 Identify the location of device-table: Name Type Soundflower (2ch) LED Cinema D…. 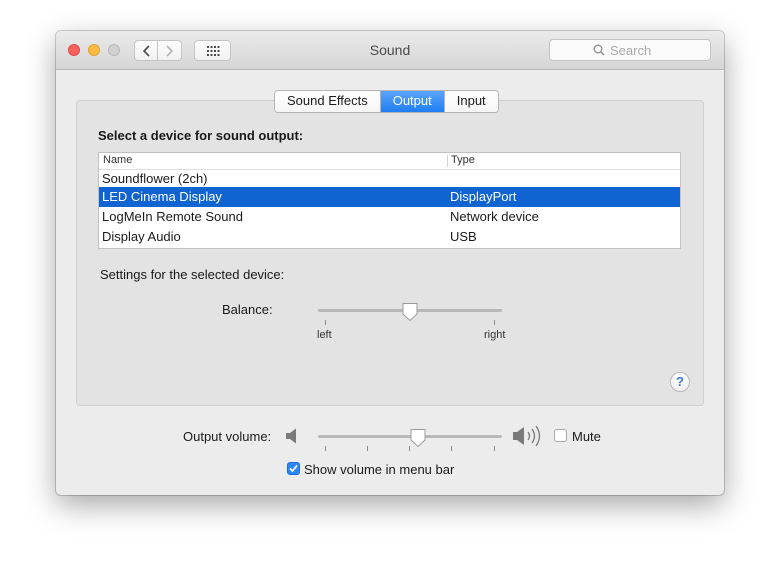
(389, 200).